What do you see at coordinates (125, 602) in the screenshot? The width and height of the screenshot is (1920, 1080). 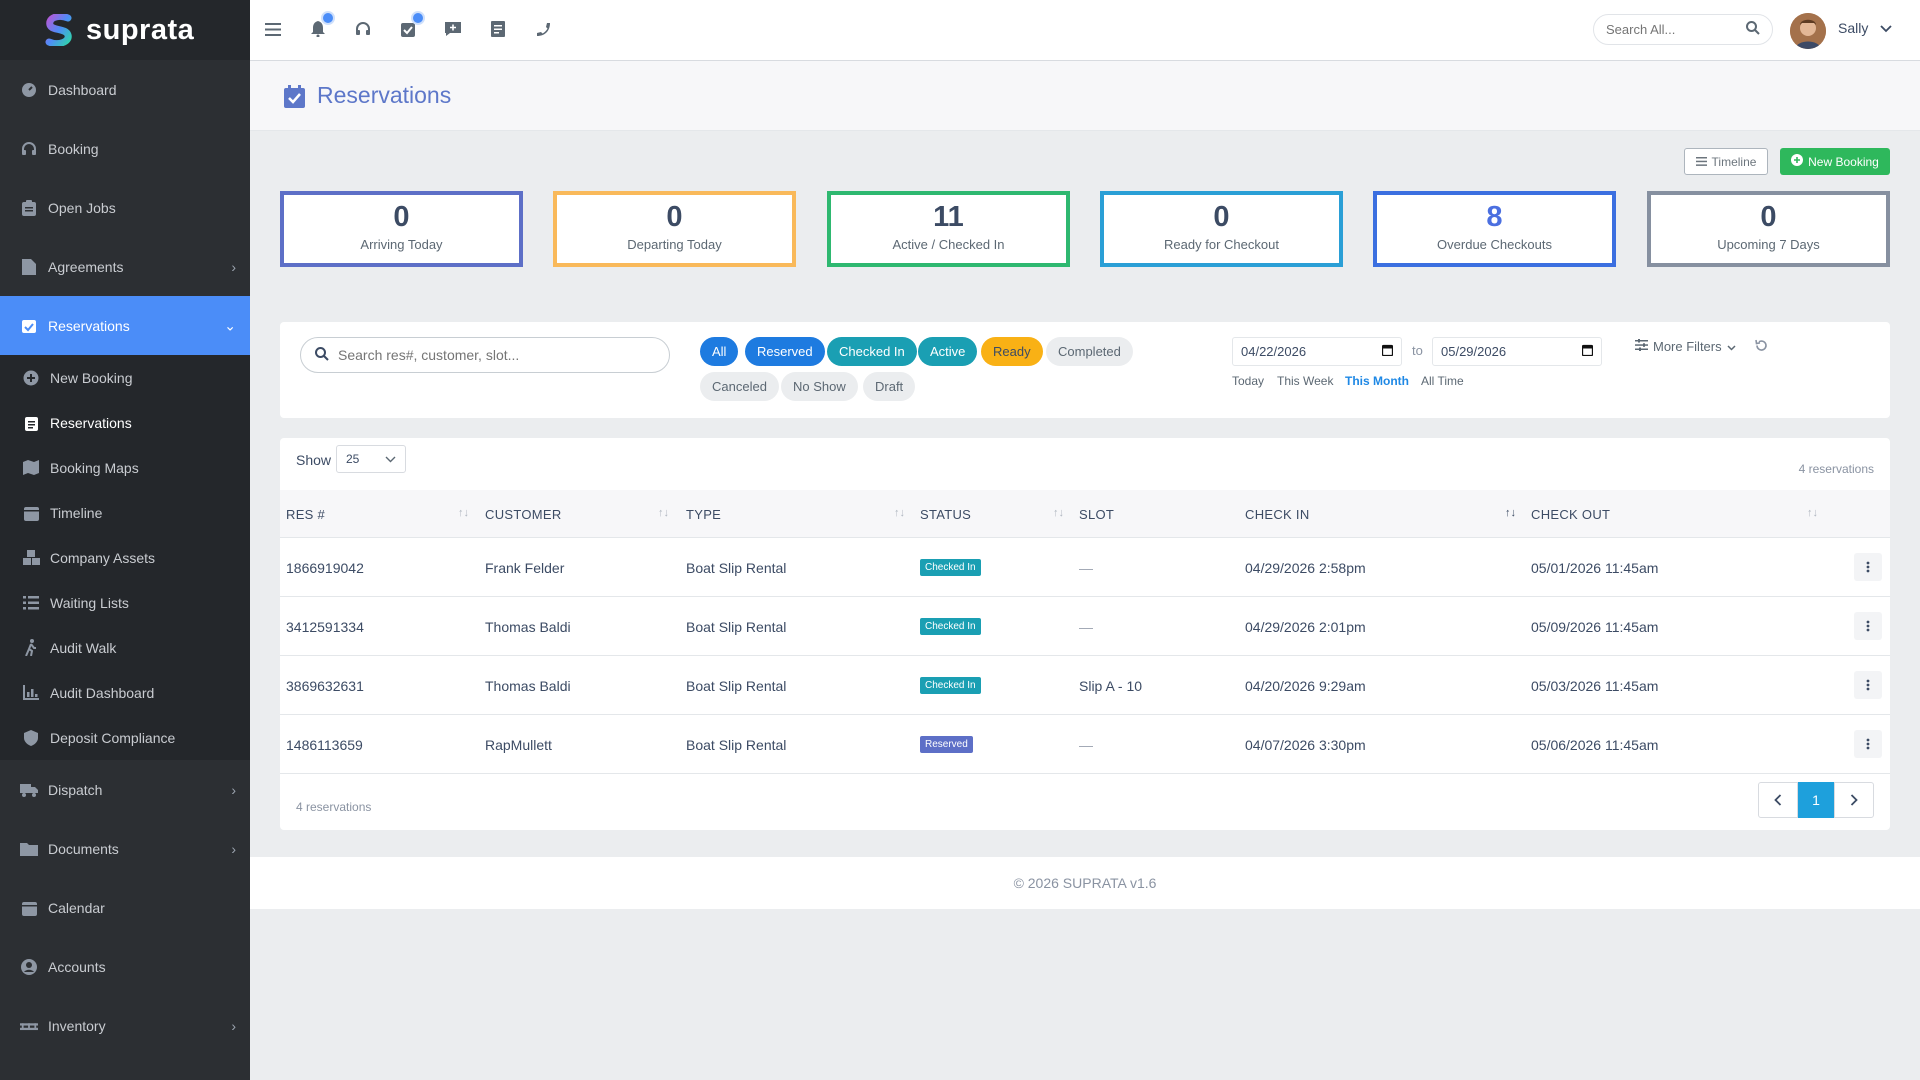 I see `submenu-item-waiting-lists: Waiting Lists` at bounding box center [125, 602].